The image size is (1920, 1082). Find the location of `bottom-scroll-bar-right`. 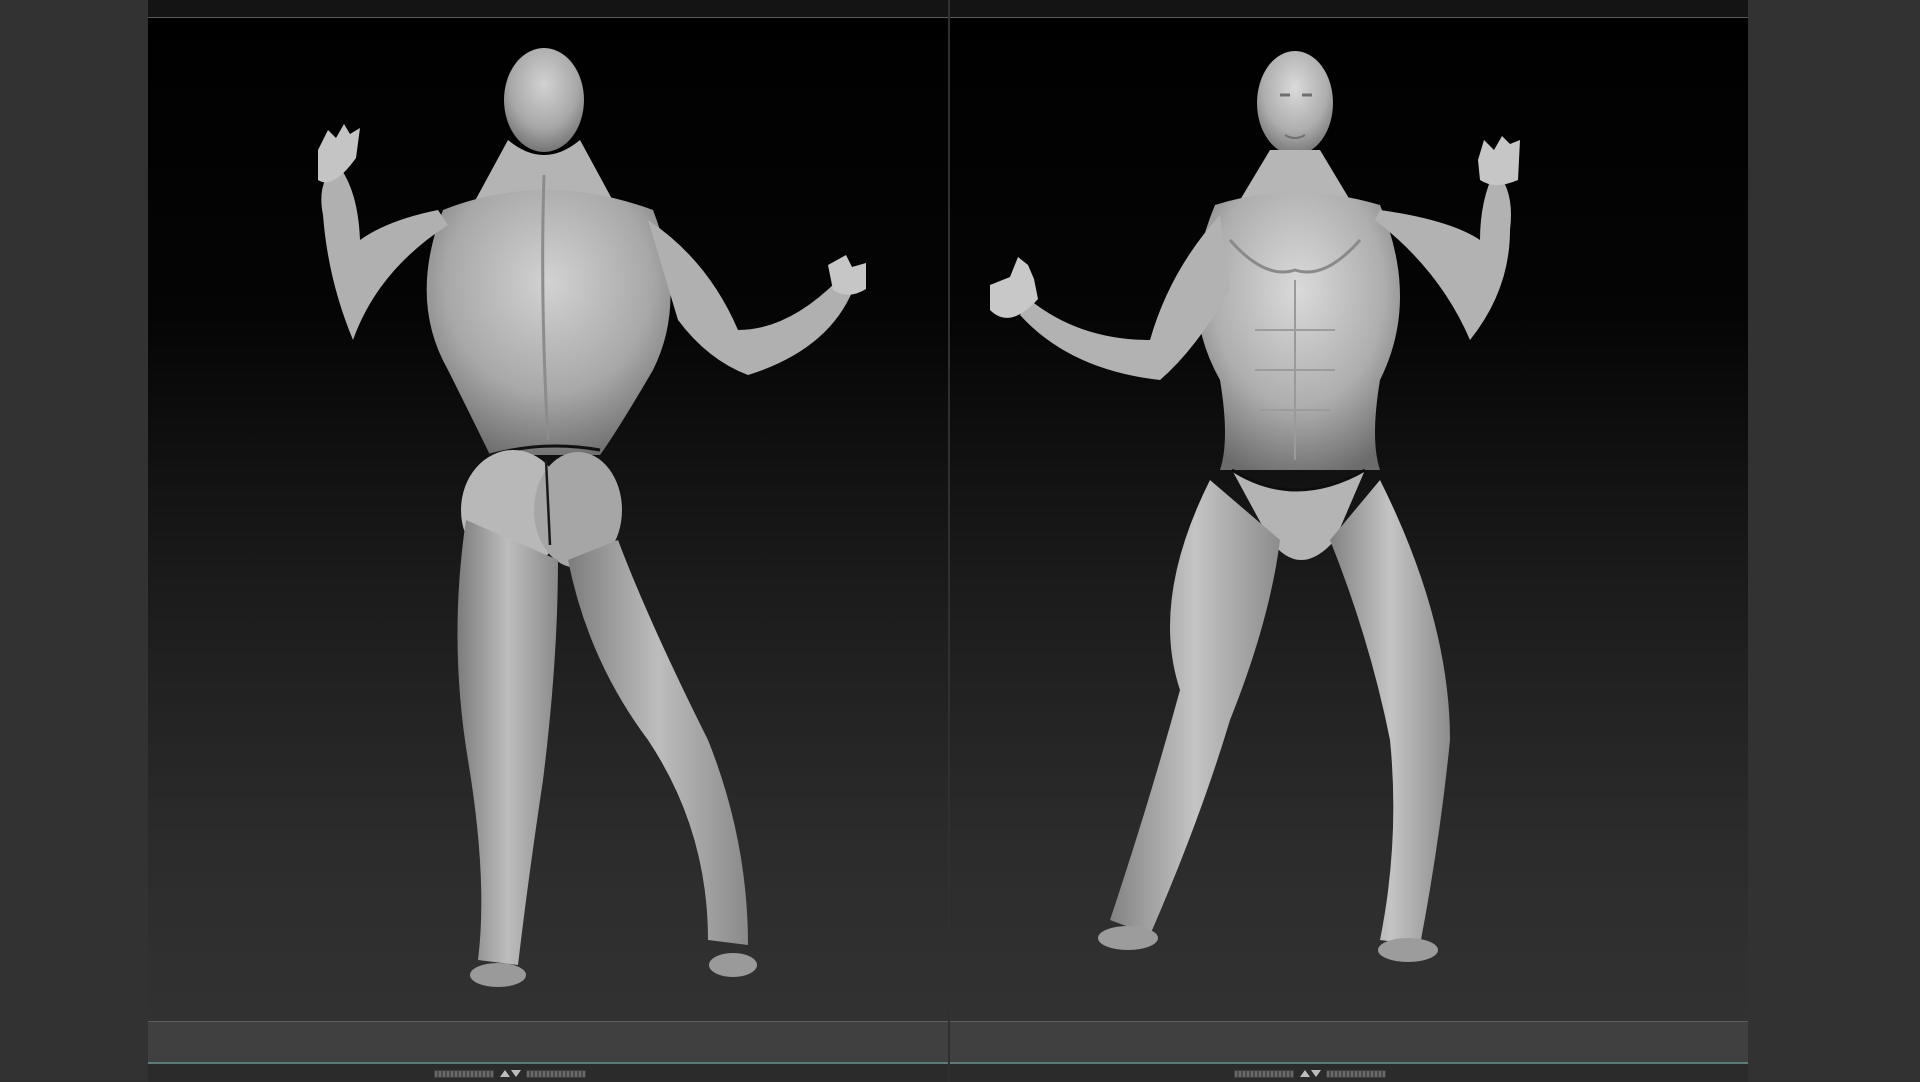

bottom-scroll-bar-right is located at coordinates (1349, 1072).